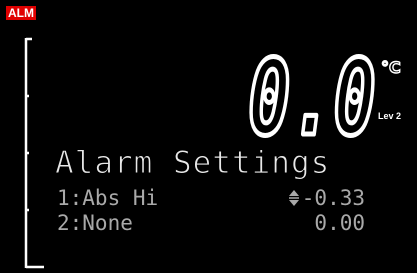 The height and width of the screenshot is (273, 417). Describe the element at coordinates (192, 163) in the screenshot. I see `menu-title: Alarm Settings` at that location.